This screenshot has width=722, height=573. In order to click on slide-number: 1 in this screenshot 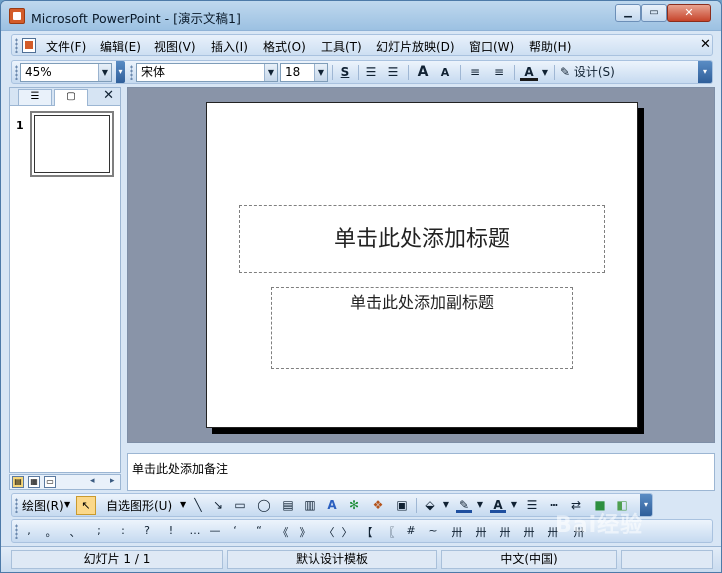, I will do `click(20, 125)`.